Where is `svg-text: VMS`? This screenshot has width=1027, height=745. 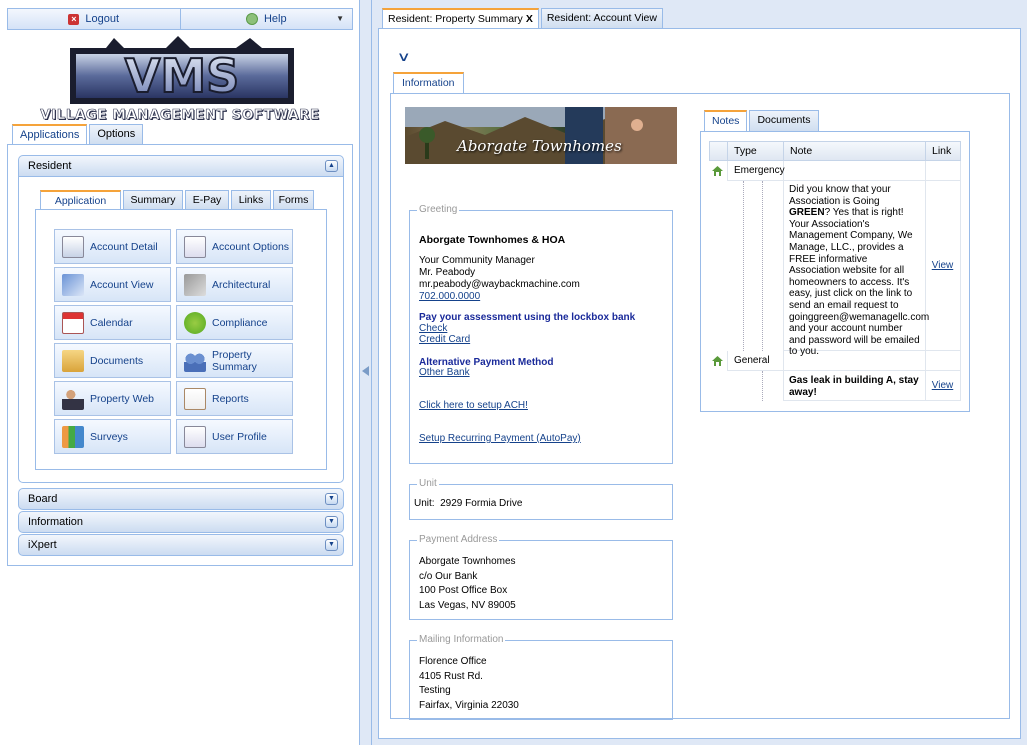 svg-text: VMS is located at coordinates (182, 76).